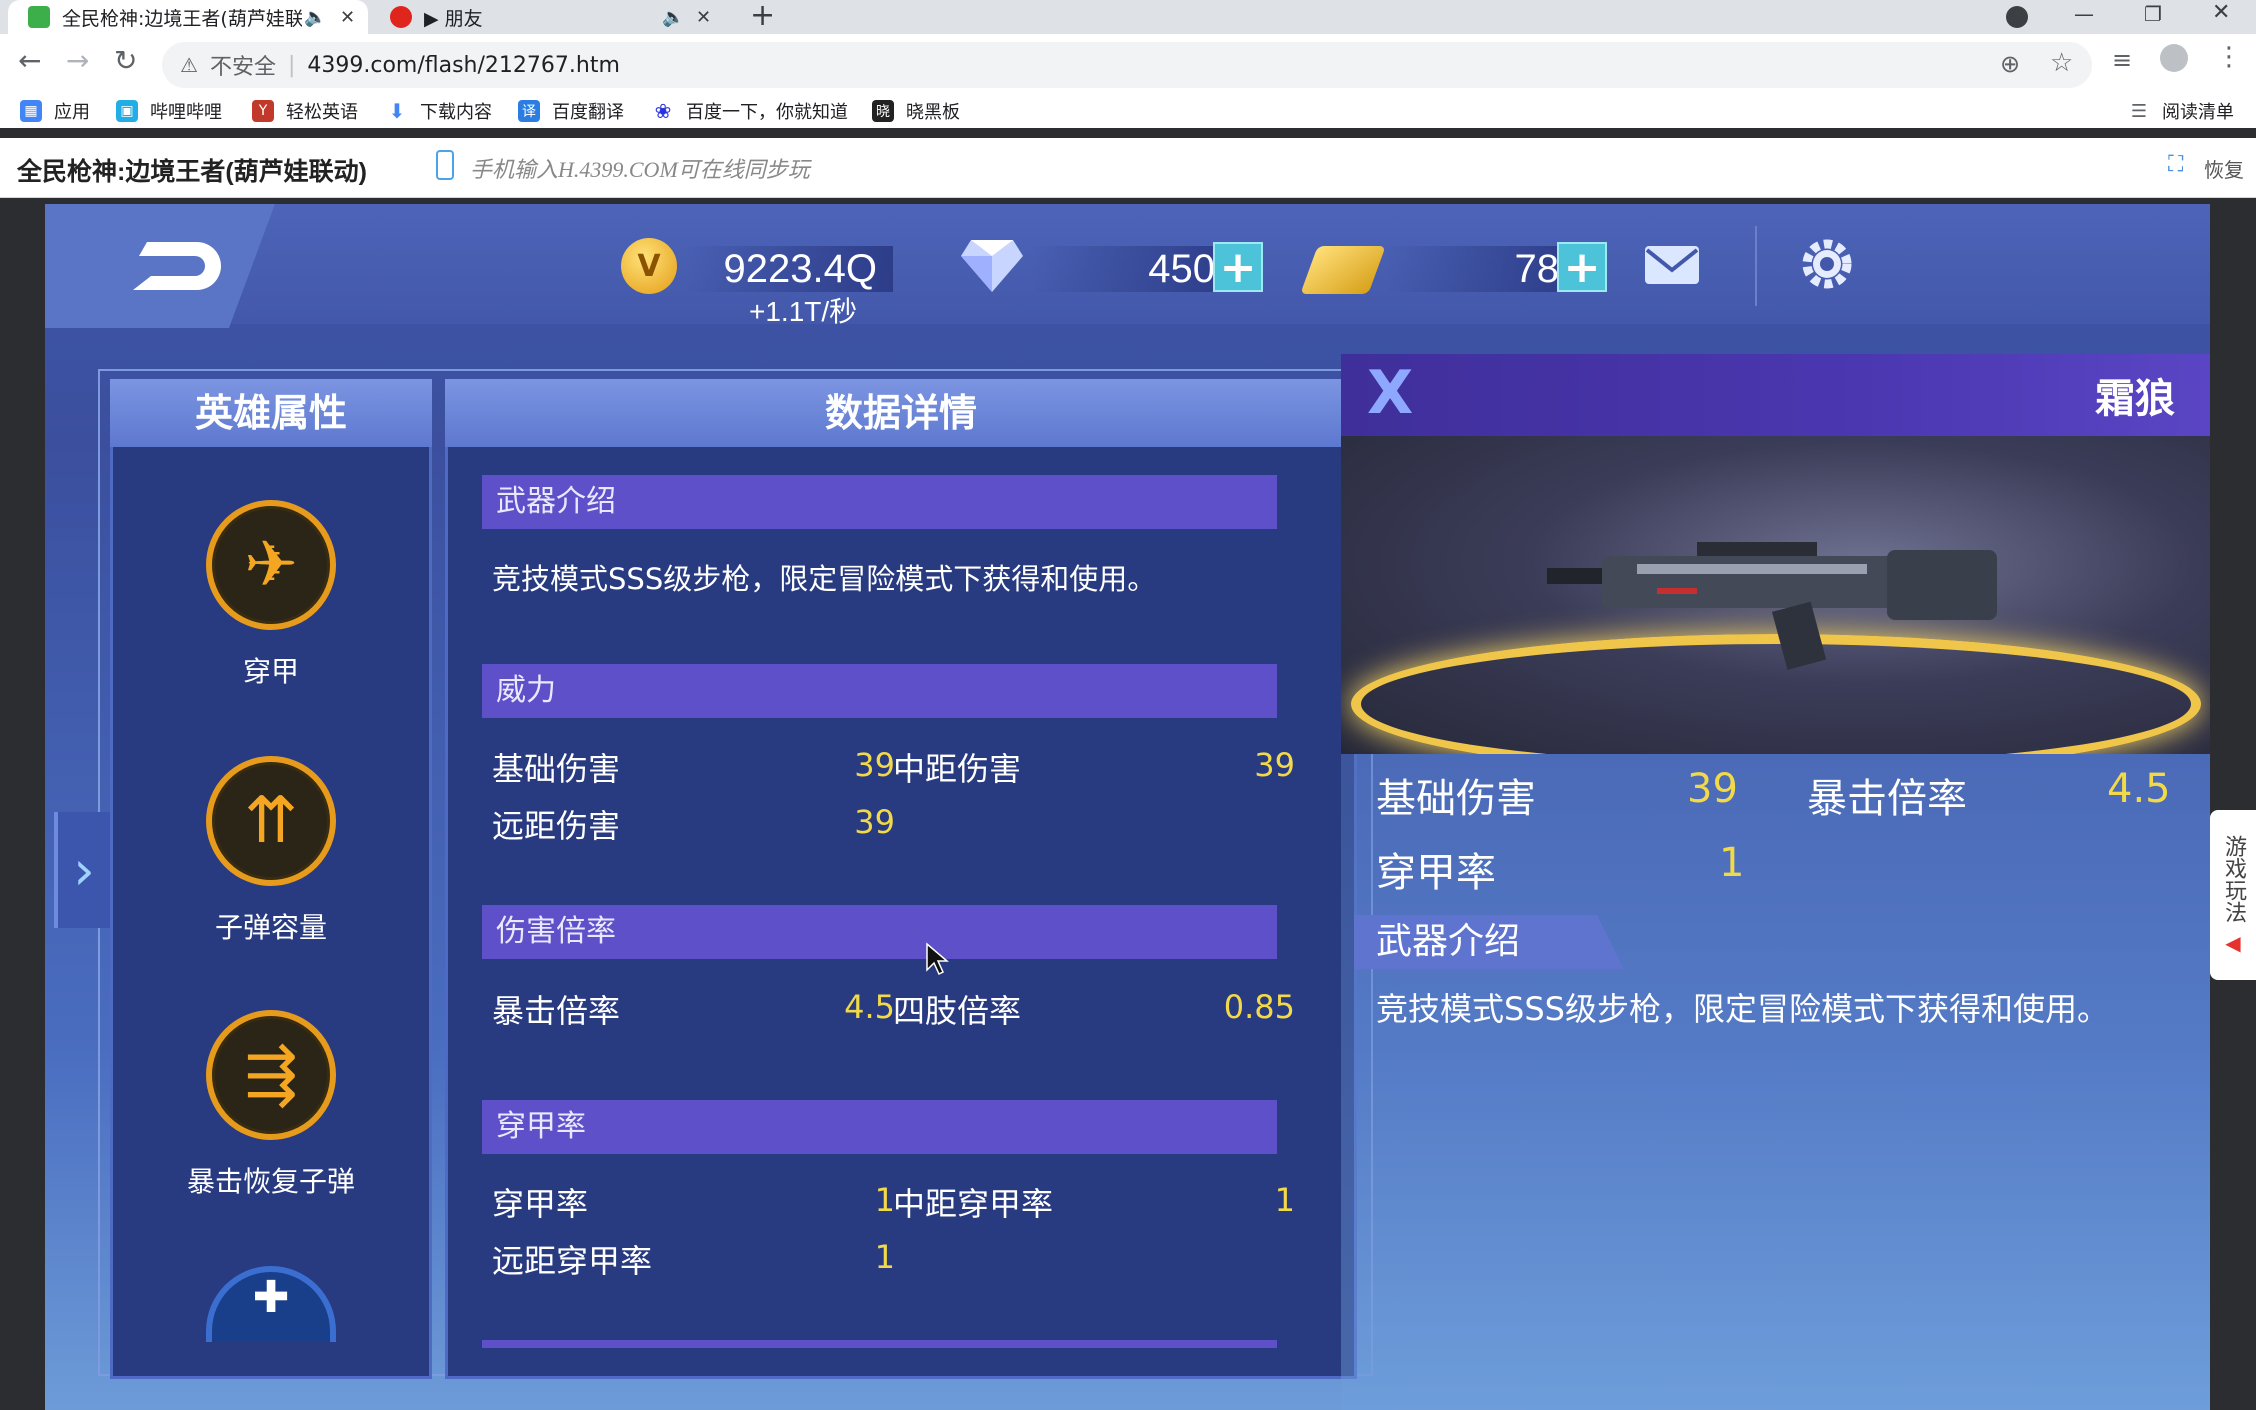 This screenshot has width=2256, height=1410. I want to click on stat-base-damage-value: 39, so click(874, 765).